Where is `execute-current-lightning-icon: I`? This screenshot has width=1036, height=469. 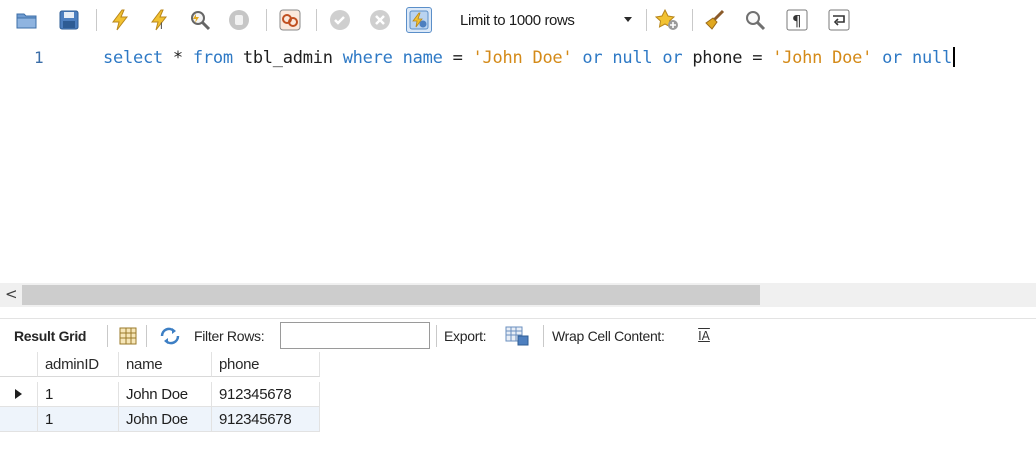 execute-current-lightning-icon: I is located at coordinates (160, 20).